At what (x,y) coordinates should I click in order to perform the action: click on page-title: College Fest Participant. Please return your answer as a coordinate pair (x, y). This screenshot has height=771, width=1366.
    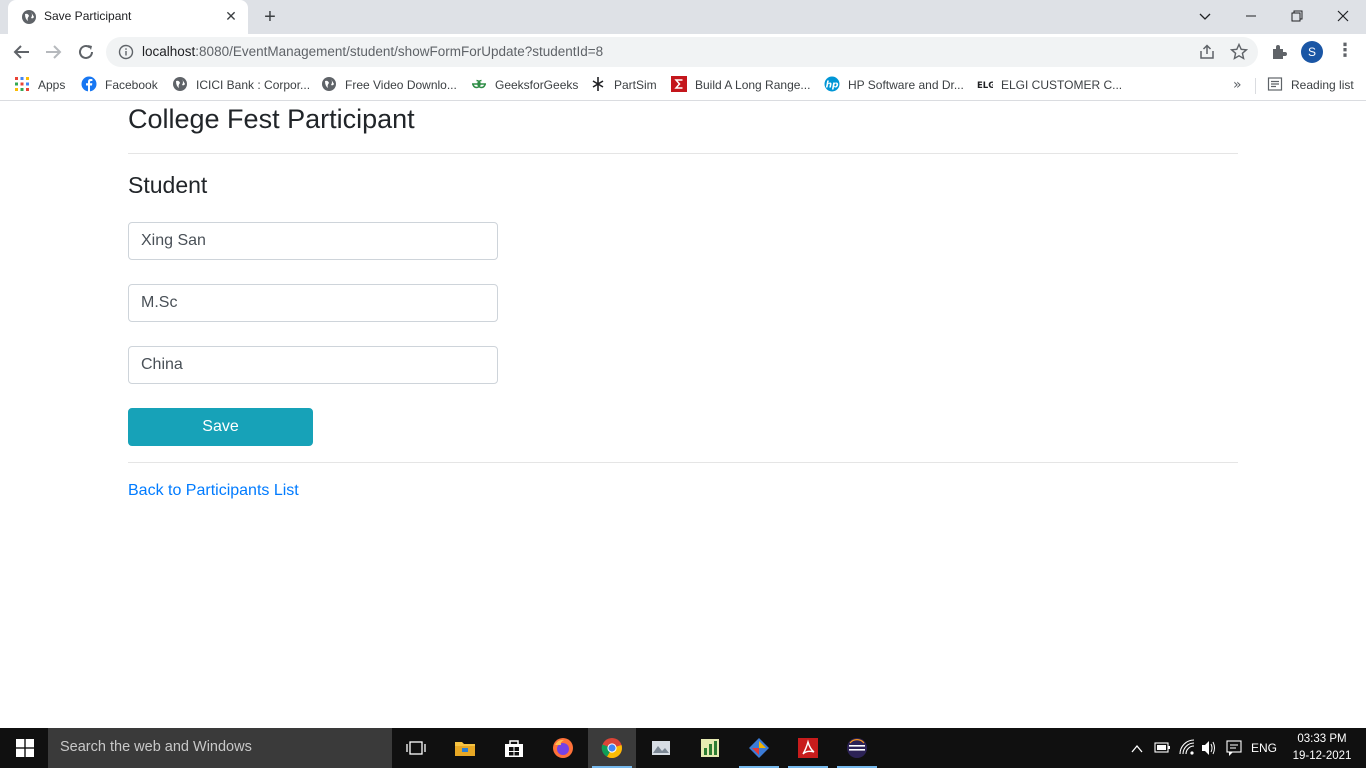
    Looking at the image, I should click on (271, 119).